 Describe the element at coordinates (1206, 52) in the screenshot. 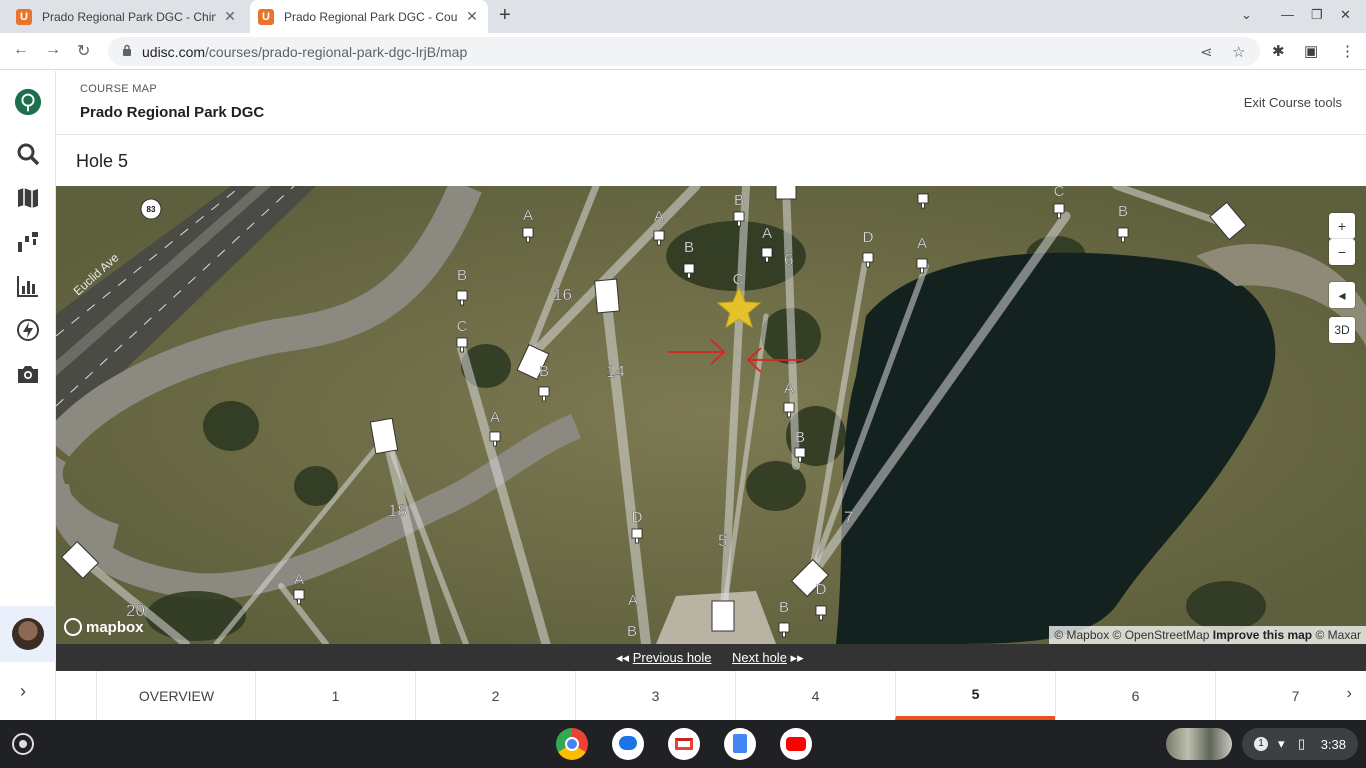

I see `share-icon: ⋖` at that location.